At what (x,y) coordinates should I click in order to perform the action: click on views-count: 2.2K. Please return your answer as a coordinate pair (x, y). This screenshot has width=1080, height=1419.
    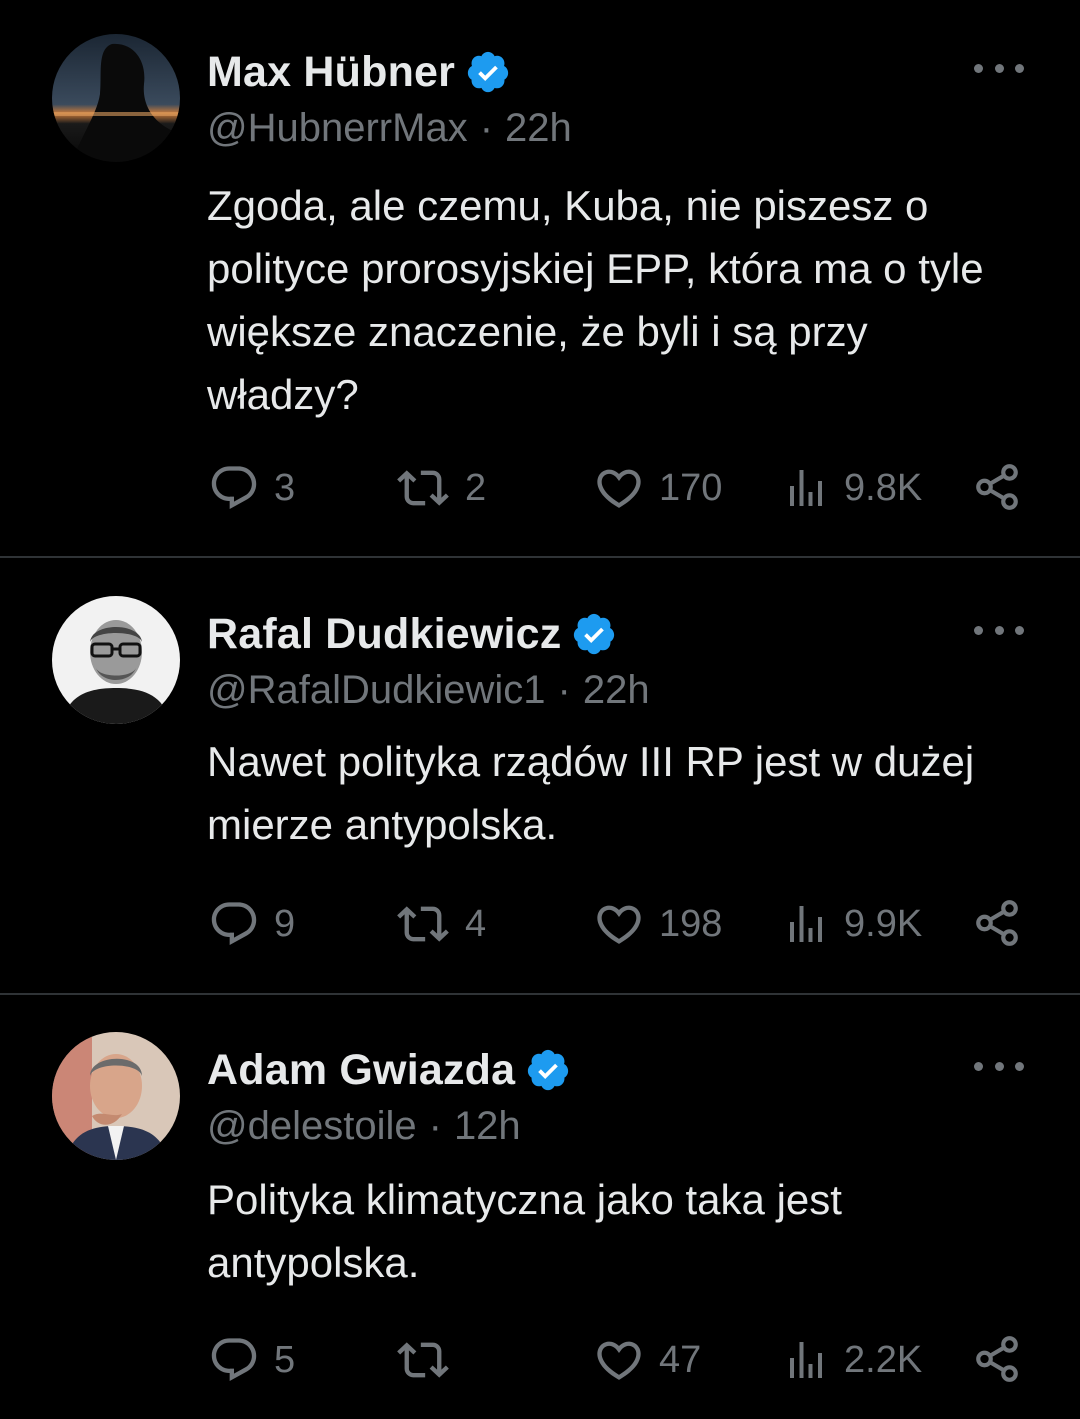
    Looking at the image, I should click on (883, 1359).